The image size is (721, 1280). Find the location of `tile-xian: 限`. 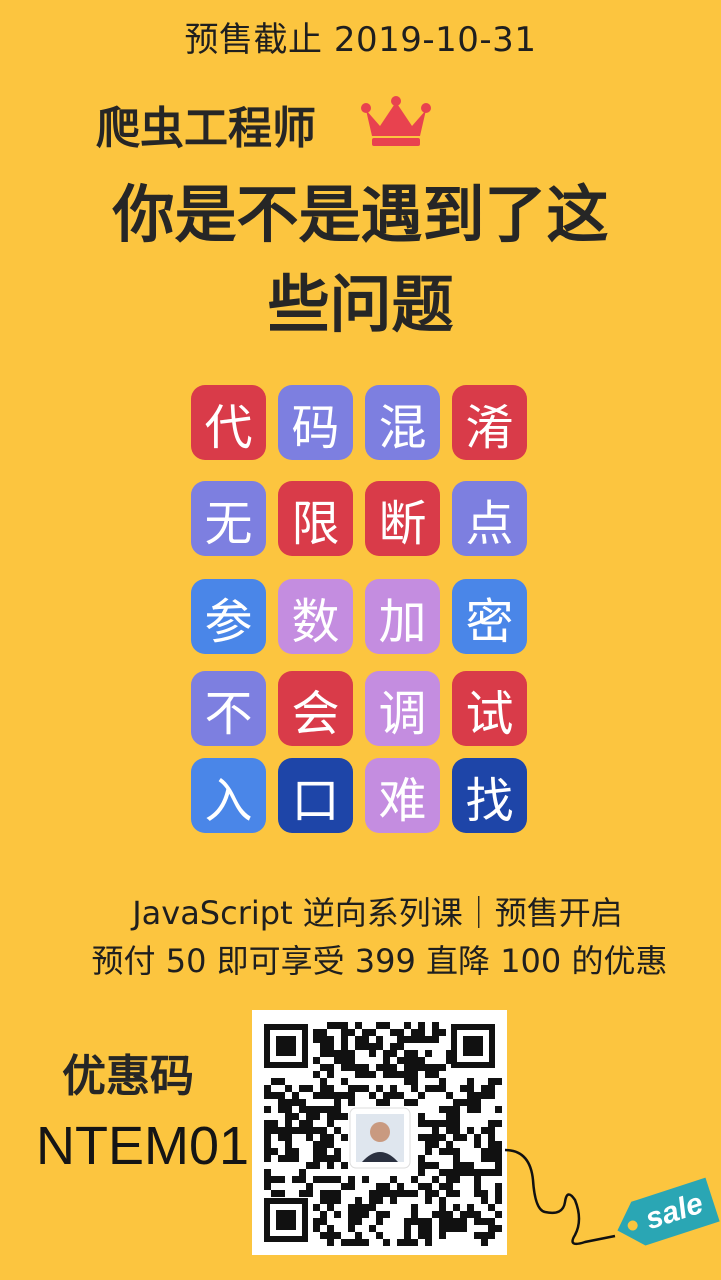

tile-xian: 限 is located at coordinates (315, 518).